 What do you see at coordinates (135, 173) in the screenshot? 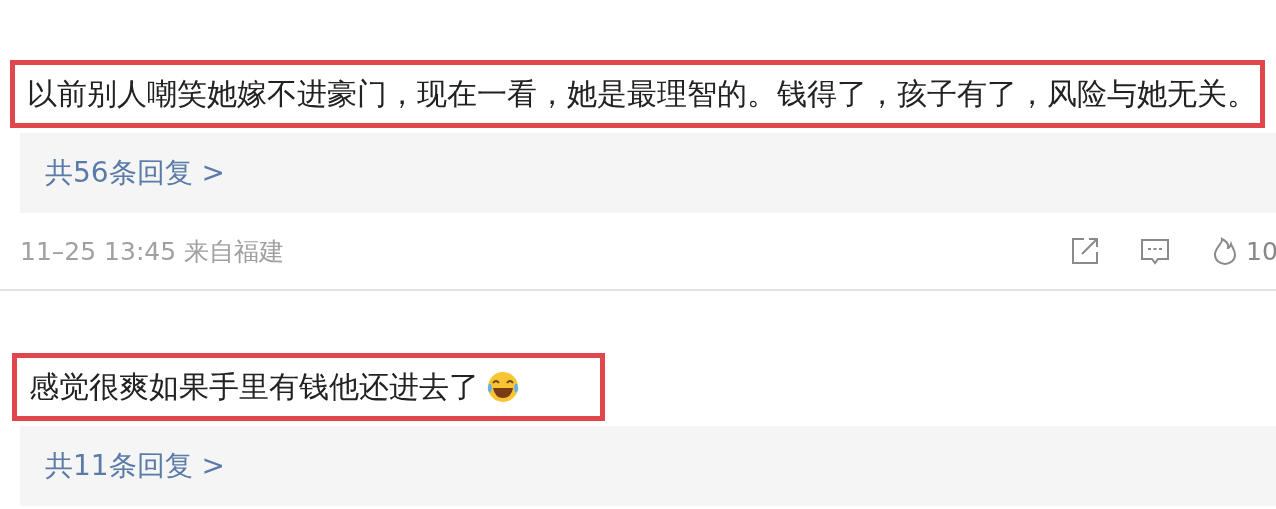
I see `replies-link: 共56条回复 >` at bounding box center [135, 173].